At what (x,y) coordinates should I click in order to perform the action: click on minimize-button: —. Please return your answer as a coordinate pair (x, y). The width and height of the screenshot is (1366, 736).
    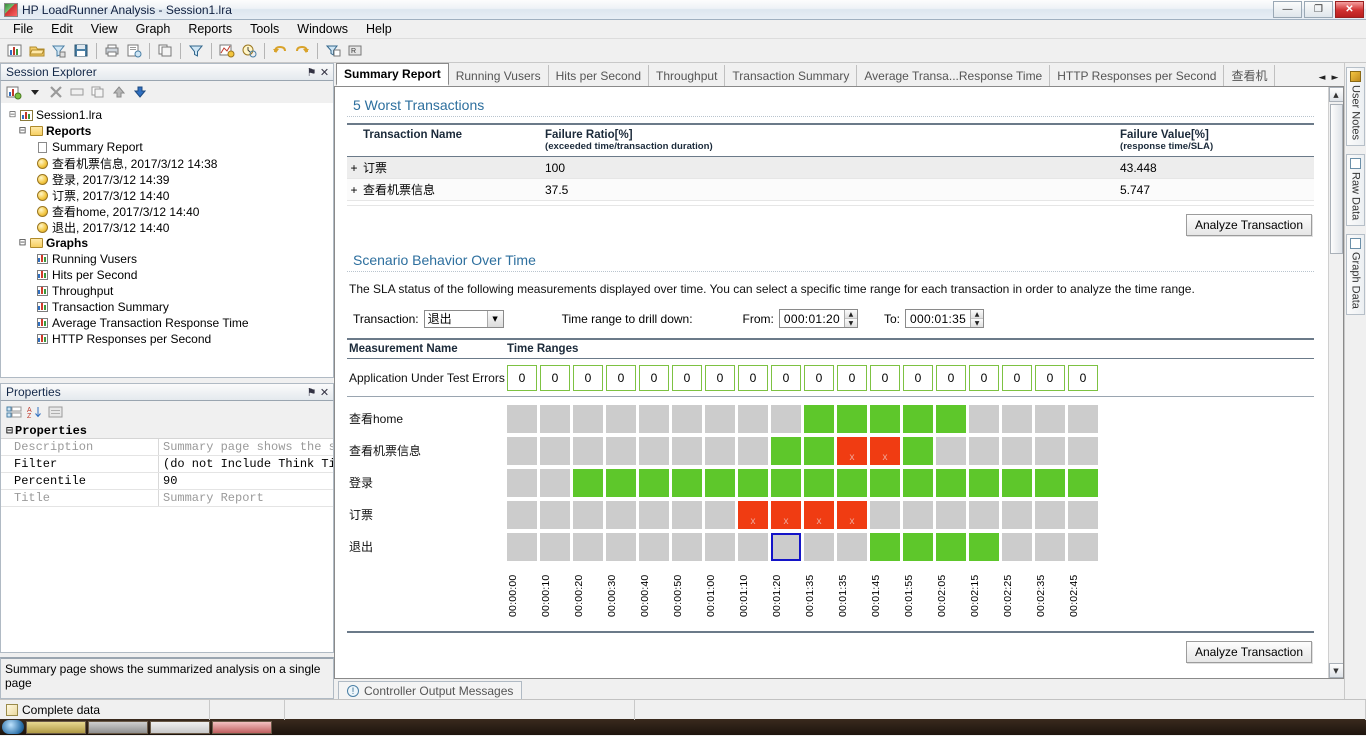
    Looking at the image, I should click on (1287, 9).